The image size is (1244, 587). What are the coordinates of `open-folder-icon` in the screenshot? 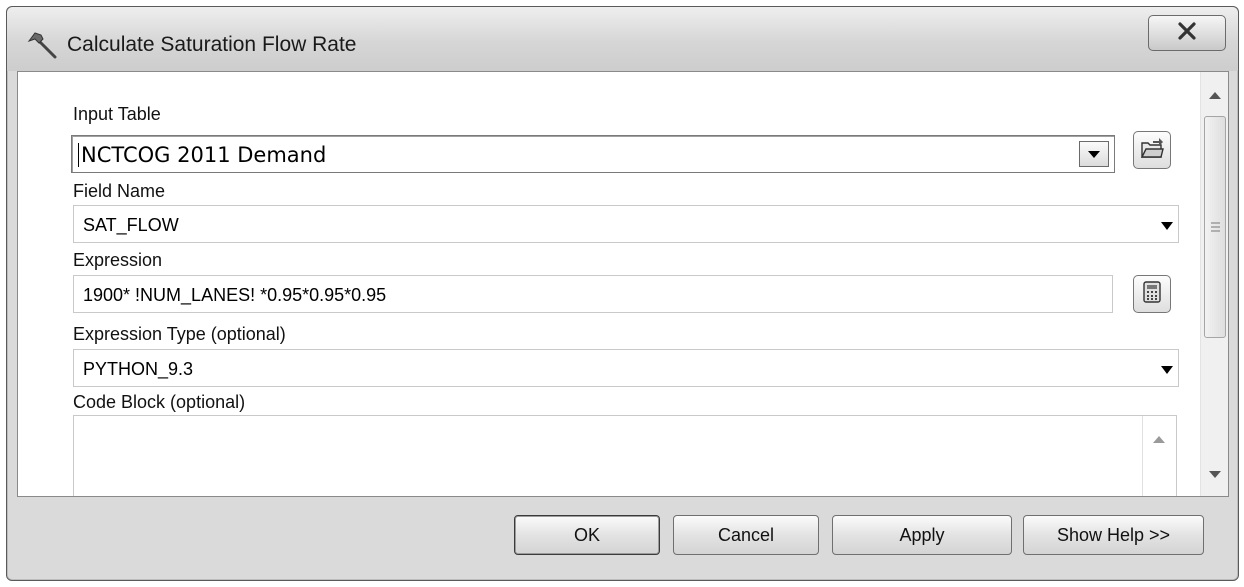 It's located at (1152, 150).